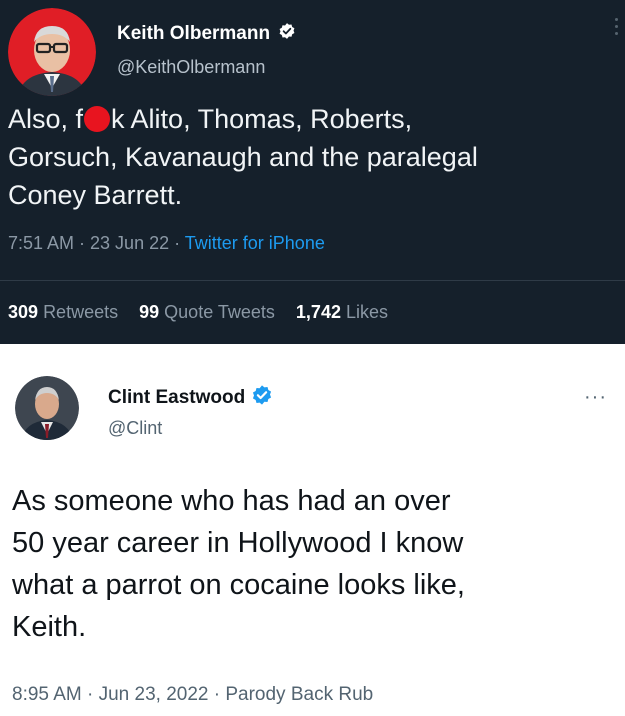 The height and width of the screenshot is (716, 625). What do you see at coordinates (318, 312) in the screenshot?
I see `likes-count: 1,742` at bounding box center [318, 312].